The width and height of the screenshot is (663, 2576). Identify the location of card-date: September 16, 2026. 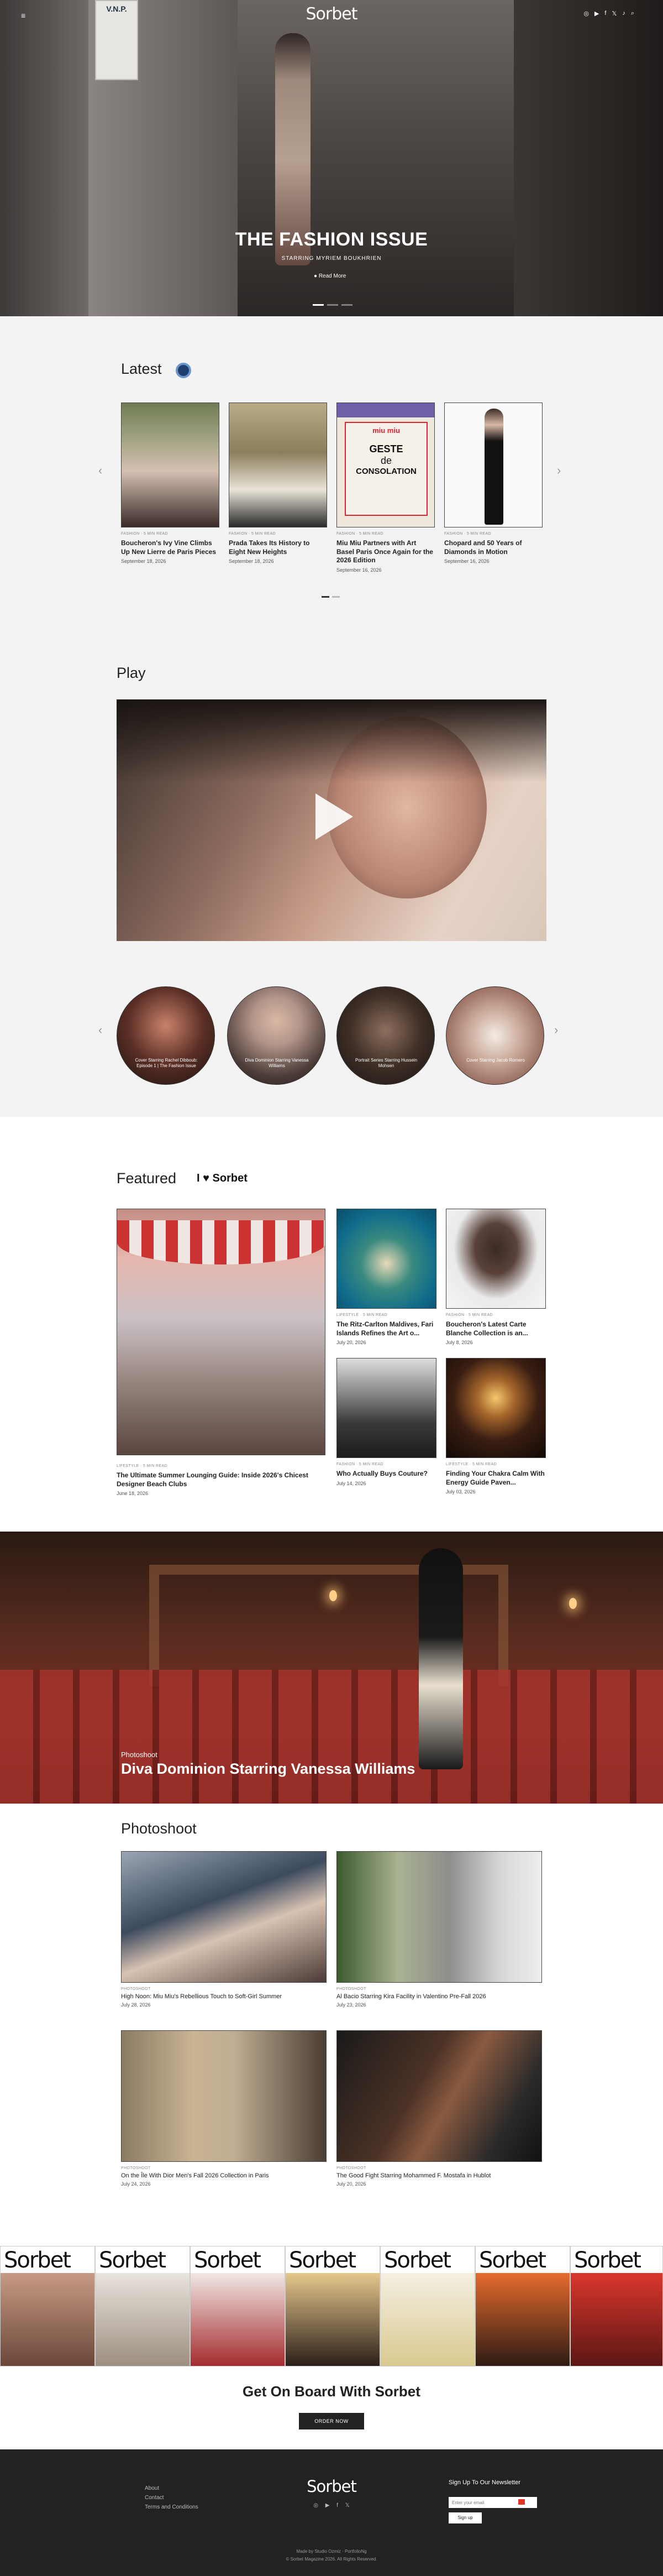
(467, 561).